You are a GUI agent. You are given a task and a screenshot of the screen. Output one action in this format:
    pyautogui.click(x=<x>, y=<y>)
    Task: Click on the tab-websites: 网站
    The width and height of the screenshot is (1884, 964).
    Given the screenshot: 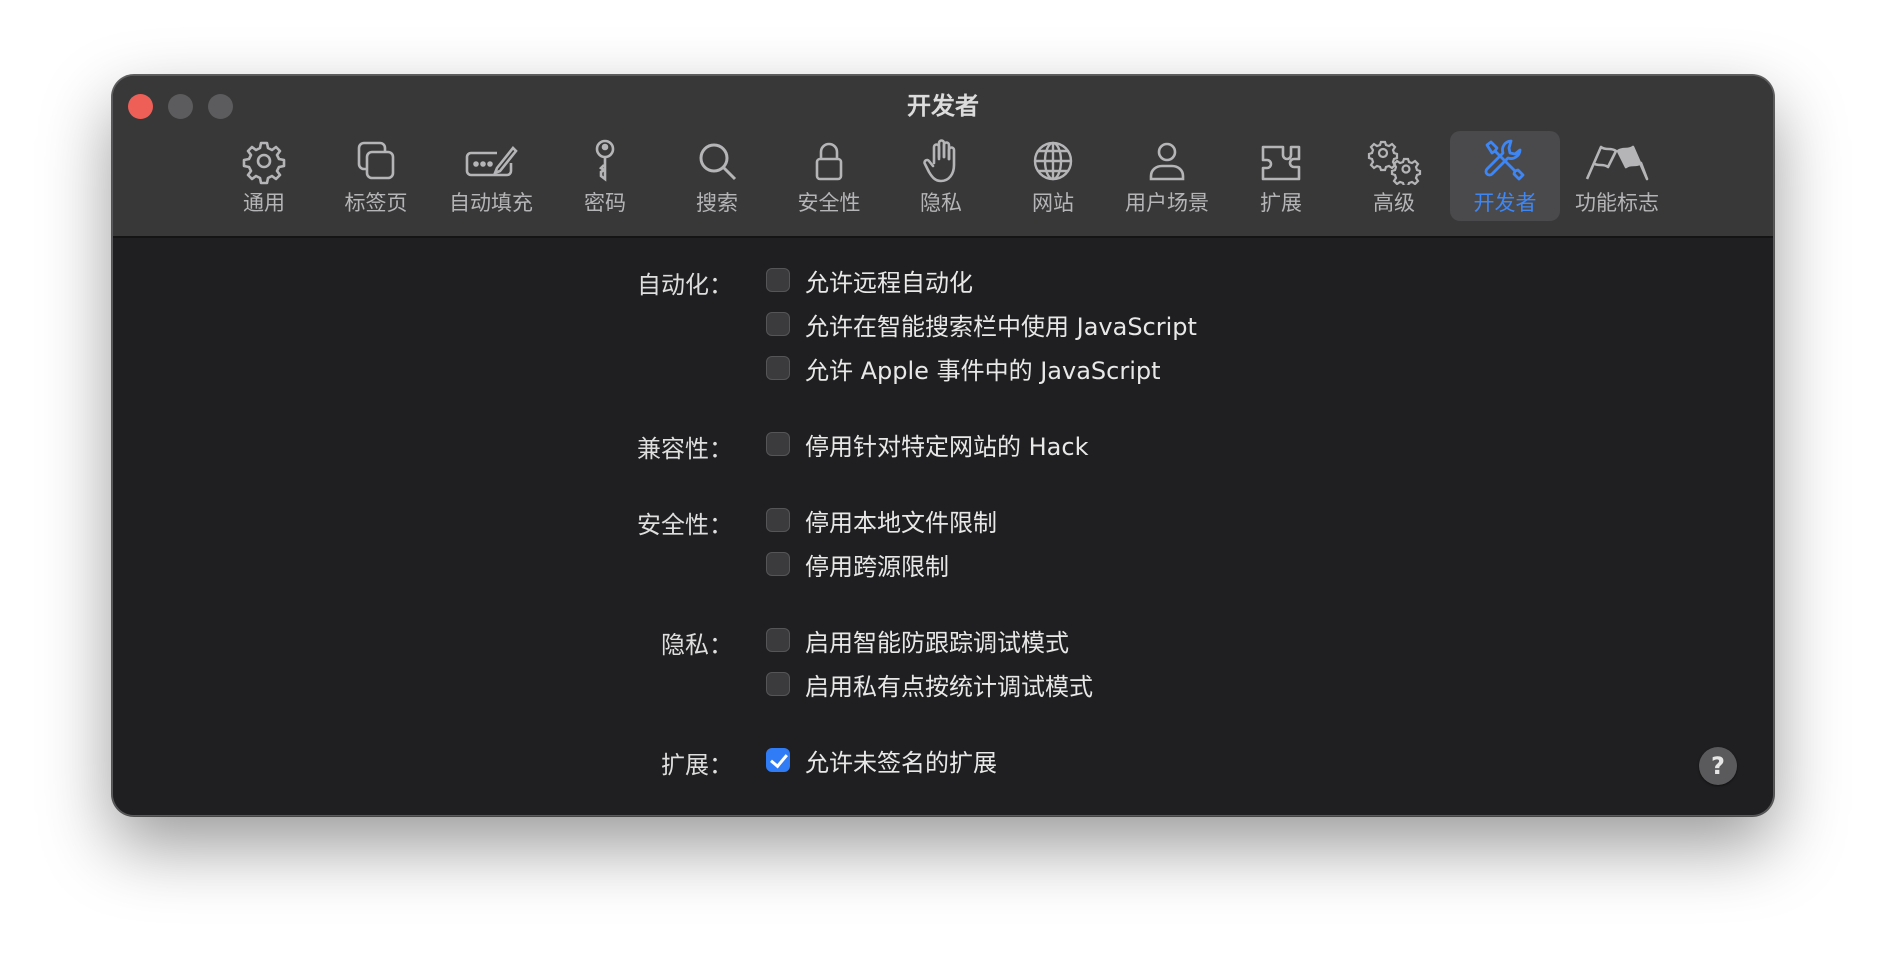 What is the action you would take?
    pyautogui.click(x=1053, y=176)
    